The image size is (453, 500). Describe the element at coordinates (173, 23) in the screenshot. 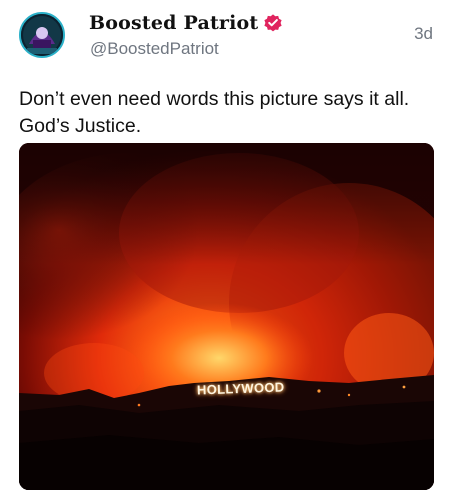

I see `author-display-name: Boosted Patriot` at that location.